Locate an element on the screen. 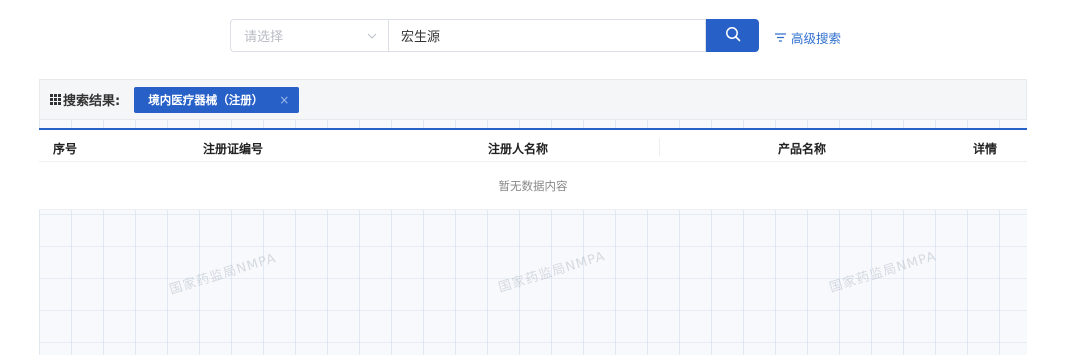 This screenshot has height=355, width=1080. column-header-detail: 详情 is located at coordinates (985, 149).